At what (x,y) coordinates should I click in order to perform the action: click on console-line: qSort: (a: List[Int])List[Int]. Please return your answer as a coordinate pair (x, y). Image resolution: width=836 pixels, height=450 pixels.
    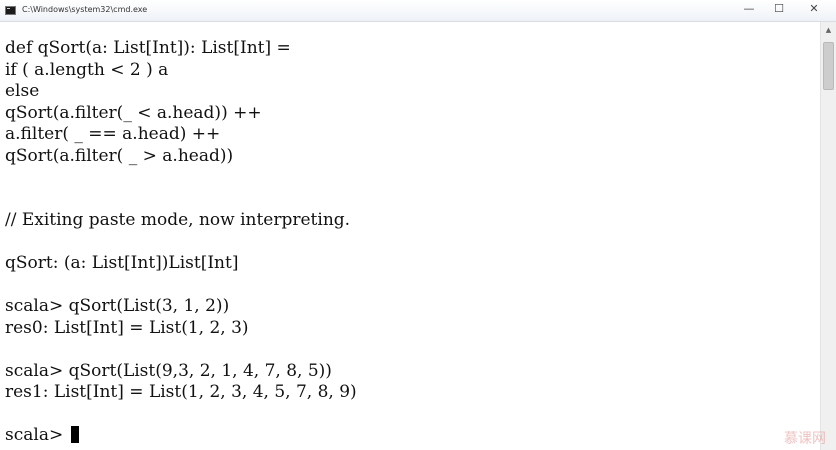
    Looking at the image, I should click on (122, 263).